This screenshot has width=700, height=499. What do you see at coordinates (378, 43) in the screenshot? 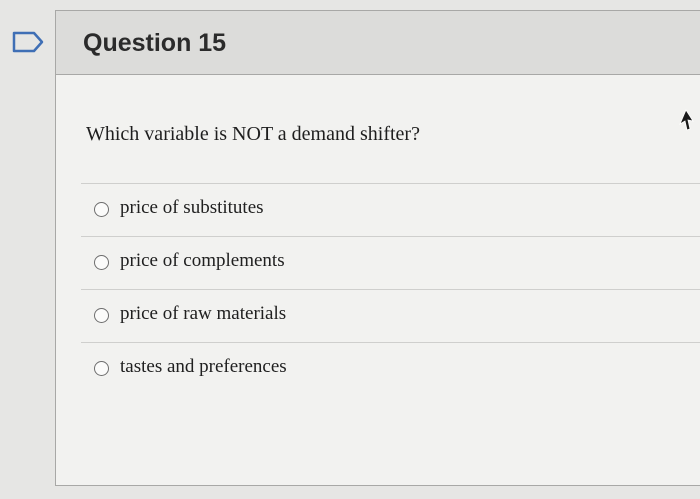
I see `question-header: Question 15` at bounding box center [378, 43].